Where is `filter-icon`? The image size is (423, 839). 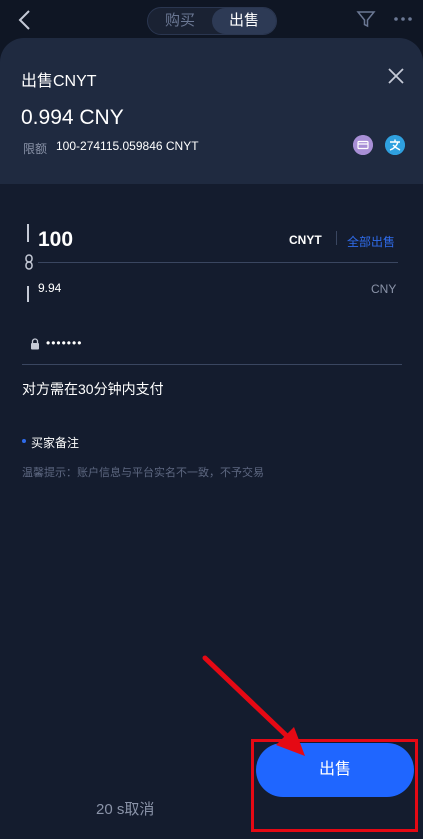 filter-icon is located at coordinates (366, 19).